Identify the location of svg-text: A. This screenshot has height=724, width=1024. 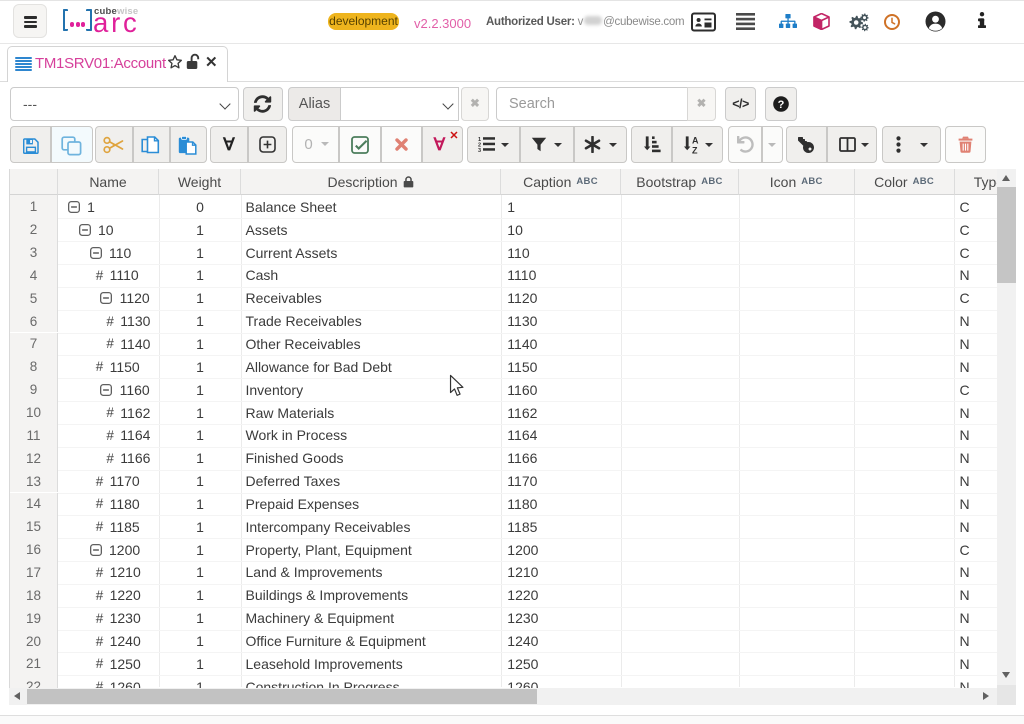
(695, 140).